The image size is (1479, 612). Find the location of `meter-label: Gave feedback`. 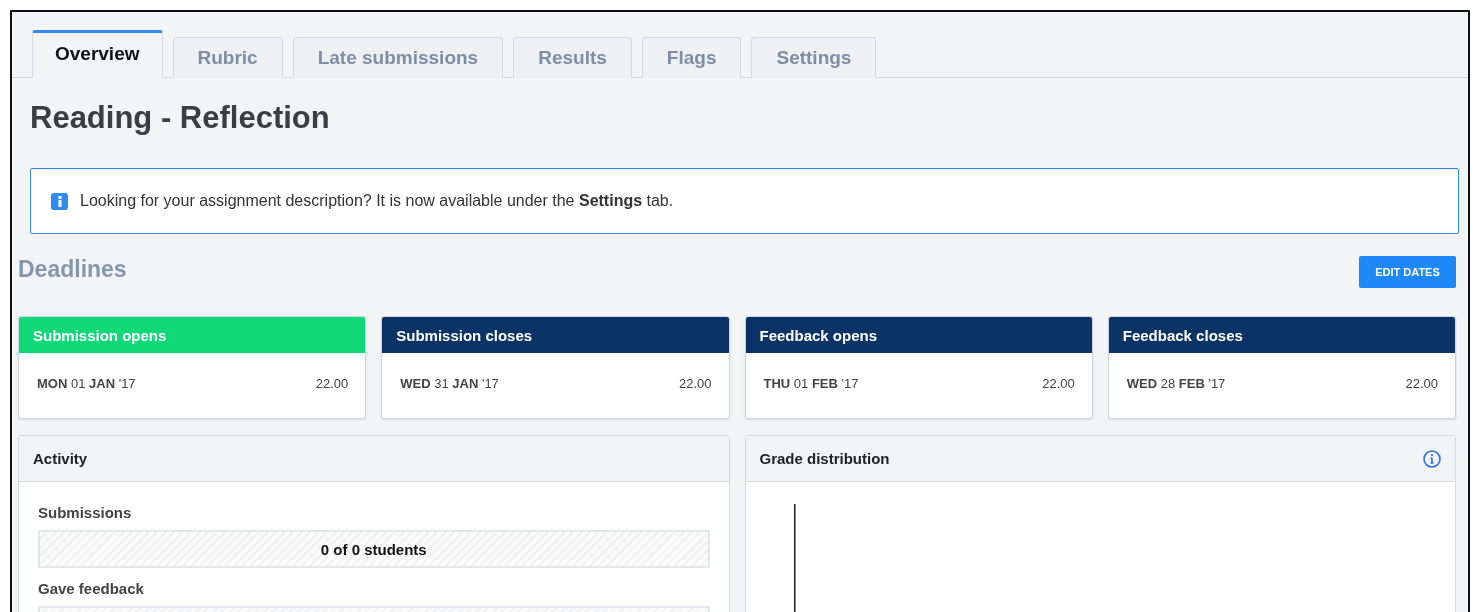

meter-label: Gave feedback is located at coordinates (91, 588).